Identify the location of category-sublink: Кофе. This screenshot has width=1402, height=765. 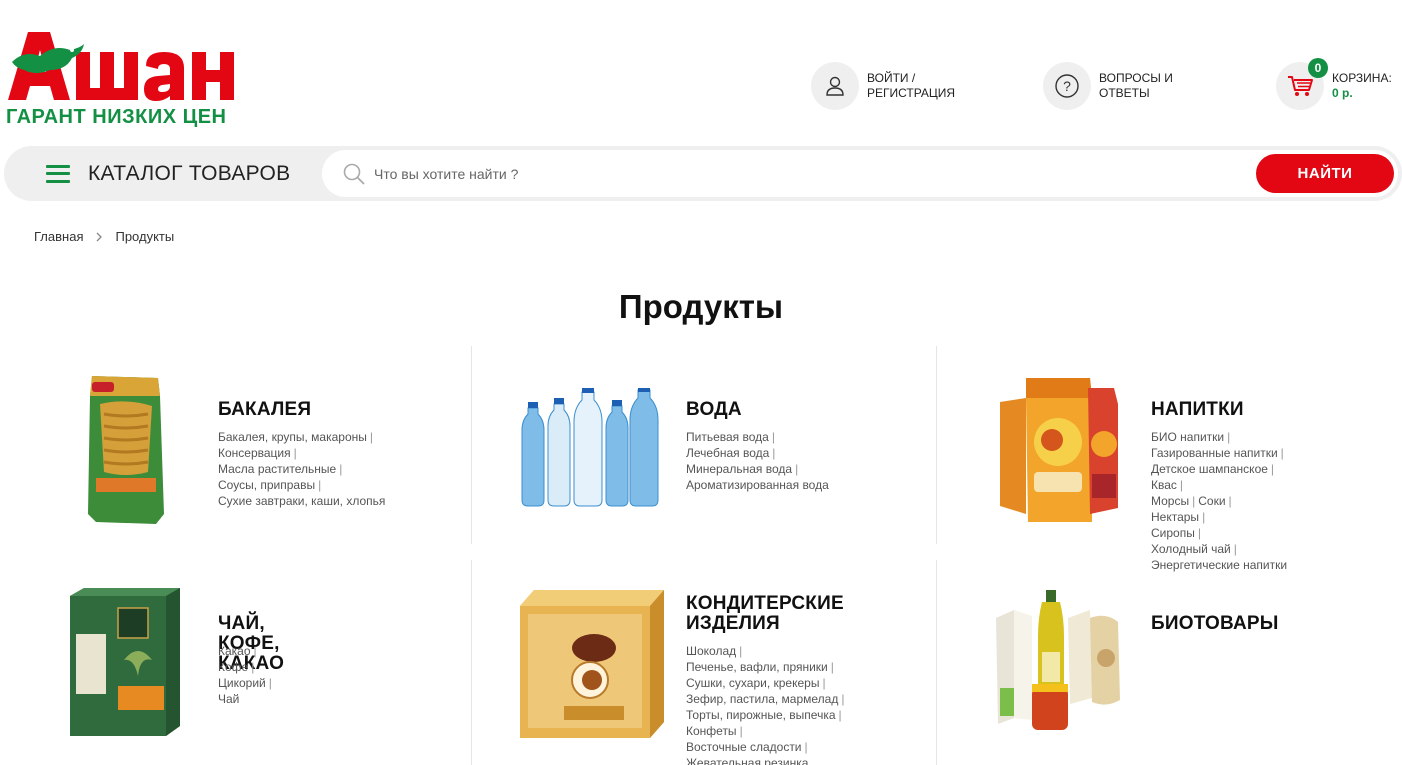
(233, 667).